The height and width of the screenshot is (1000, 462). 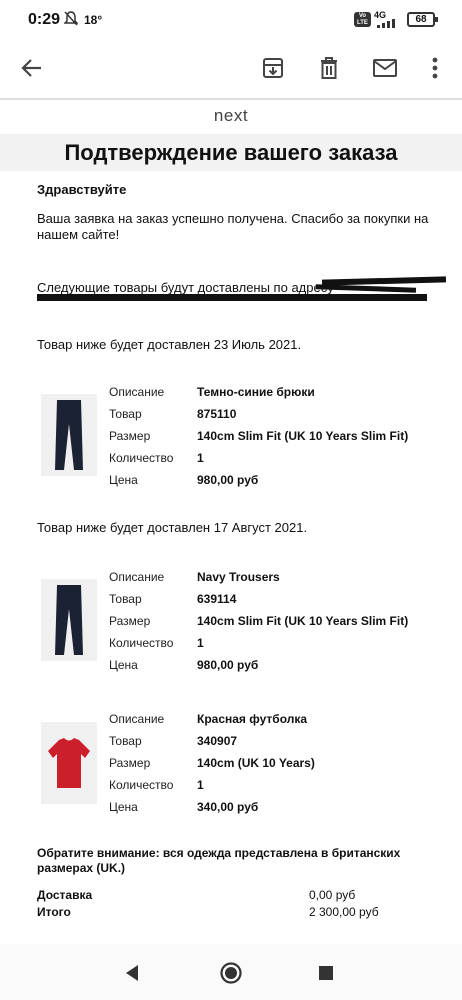 What do you see at coordinates (54, 912) in the screenshot?
I see `total-label: Итого` at bounding box center [54, 912].